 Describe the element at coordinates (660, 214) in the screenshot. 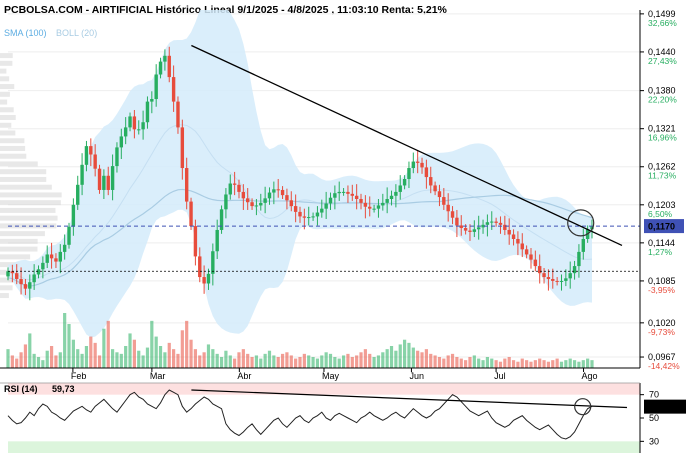

I see `pct-tick-label: 6,50%` at that location.